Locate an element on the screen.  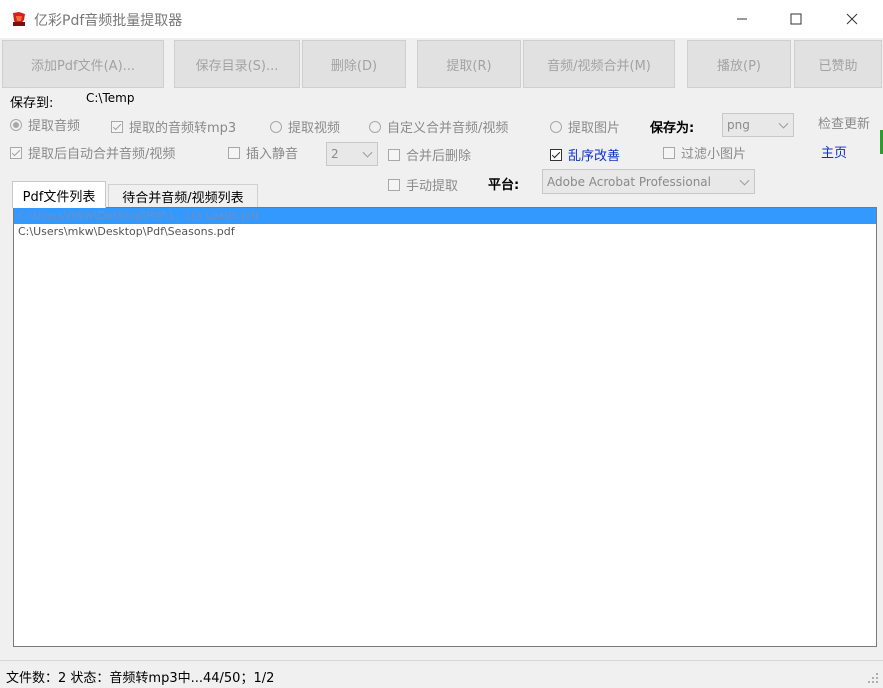
insert-silence-checkbox: 插入静音 is located at coordinates (263, 152).